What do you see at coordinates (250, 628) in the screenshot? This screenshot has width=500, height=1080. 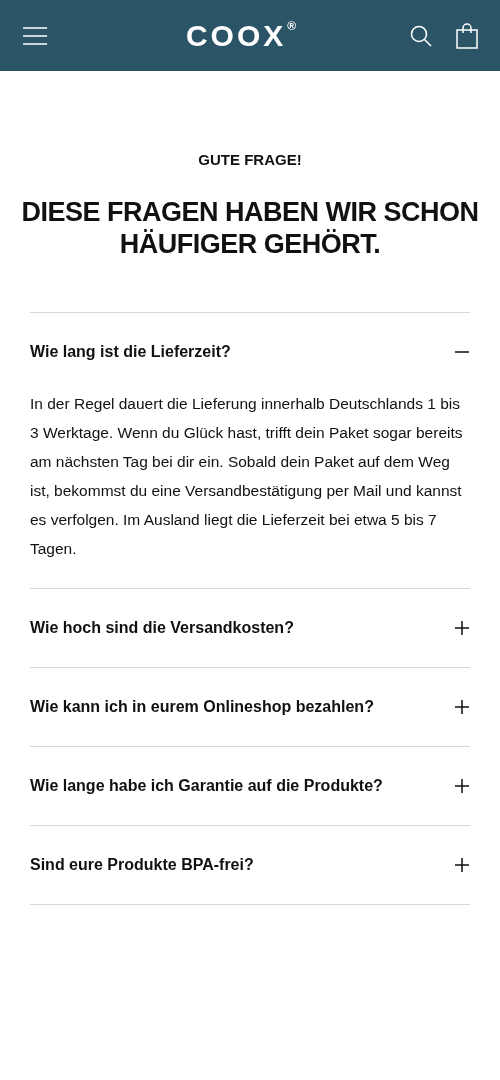 I see `faq-question: Wie hoch sind die Versandkosten?` at bounding box center [250, 628].